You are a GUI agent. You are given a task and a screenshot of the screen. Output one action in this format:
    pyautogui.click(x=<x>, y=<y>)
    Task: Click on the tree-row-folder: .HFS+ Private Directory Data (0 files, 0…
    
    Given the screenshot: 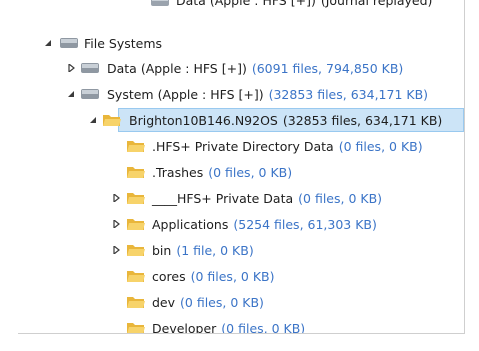 What is the action you would take?
    pyautogui.click(x=241, y=146)
    